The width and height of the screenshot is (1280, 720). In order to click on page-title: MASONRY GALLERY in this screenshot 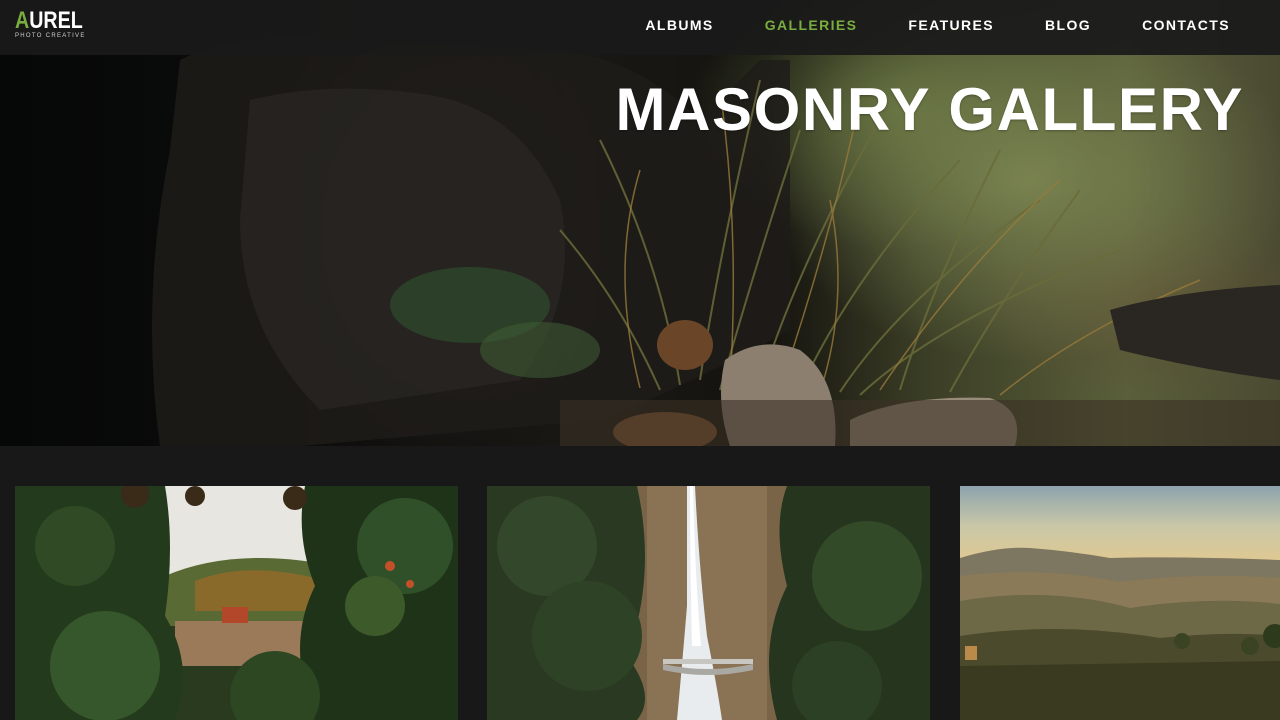, I will do `click(929, 109)`.